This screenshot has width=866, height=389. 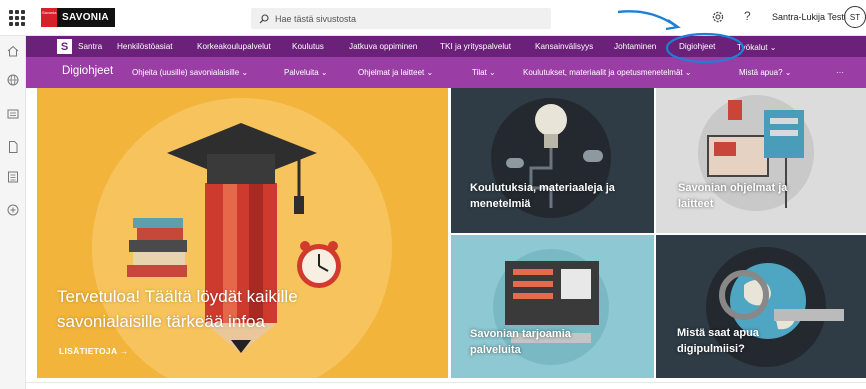 I want to click on globe-icon, so click(x=13, y=80).